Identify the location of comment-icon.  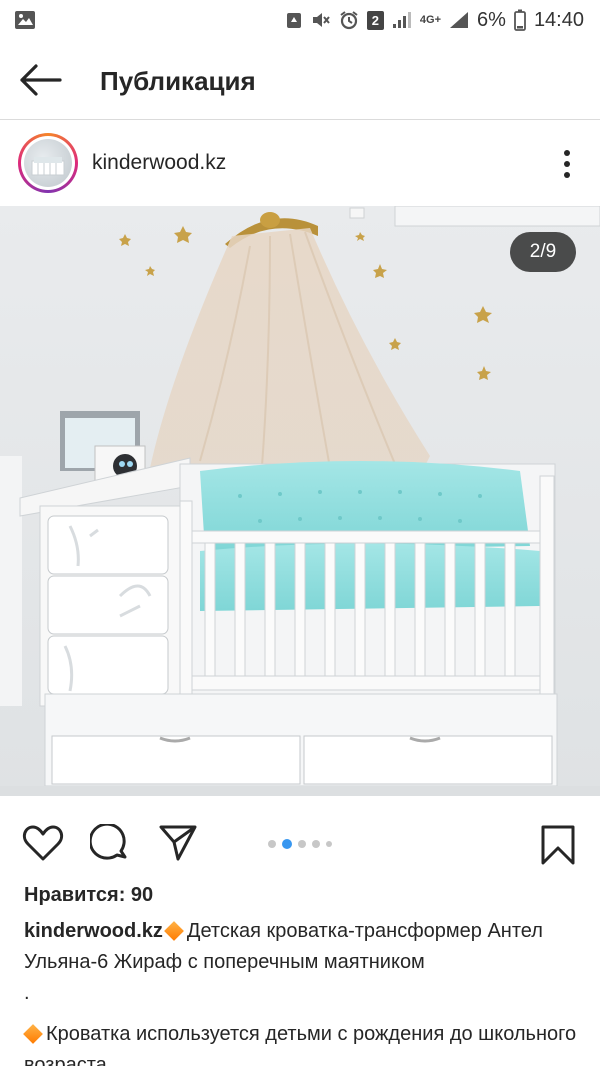
(109, 845).